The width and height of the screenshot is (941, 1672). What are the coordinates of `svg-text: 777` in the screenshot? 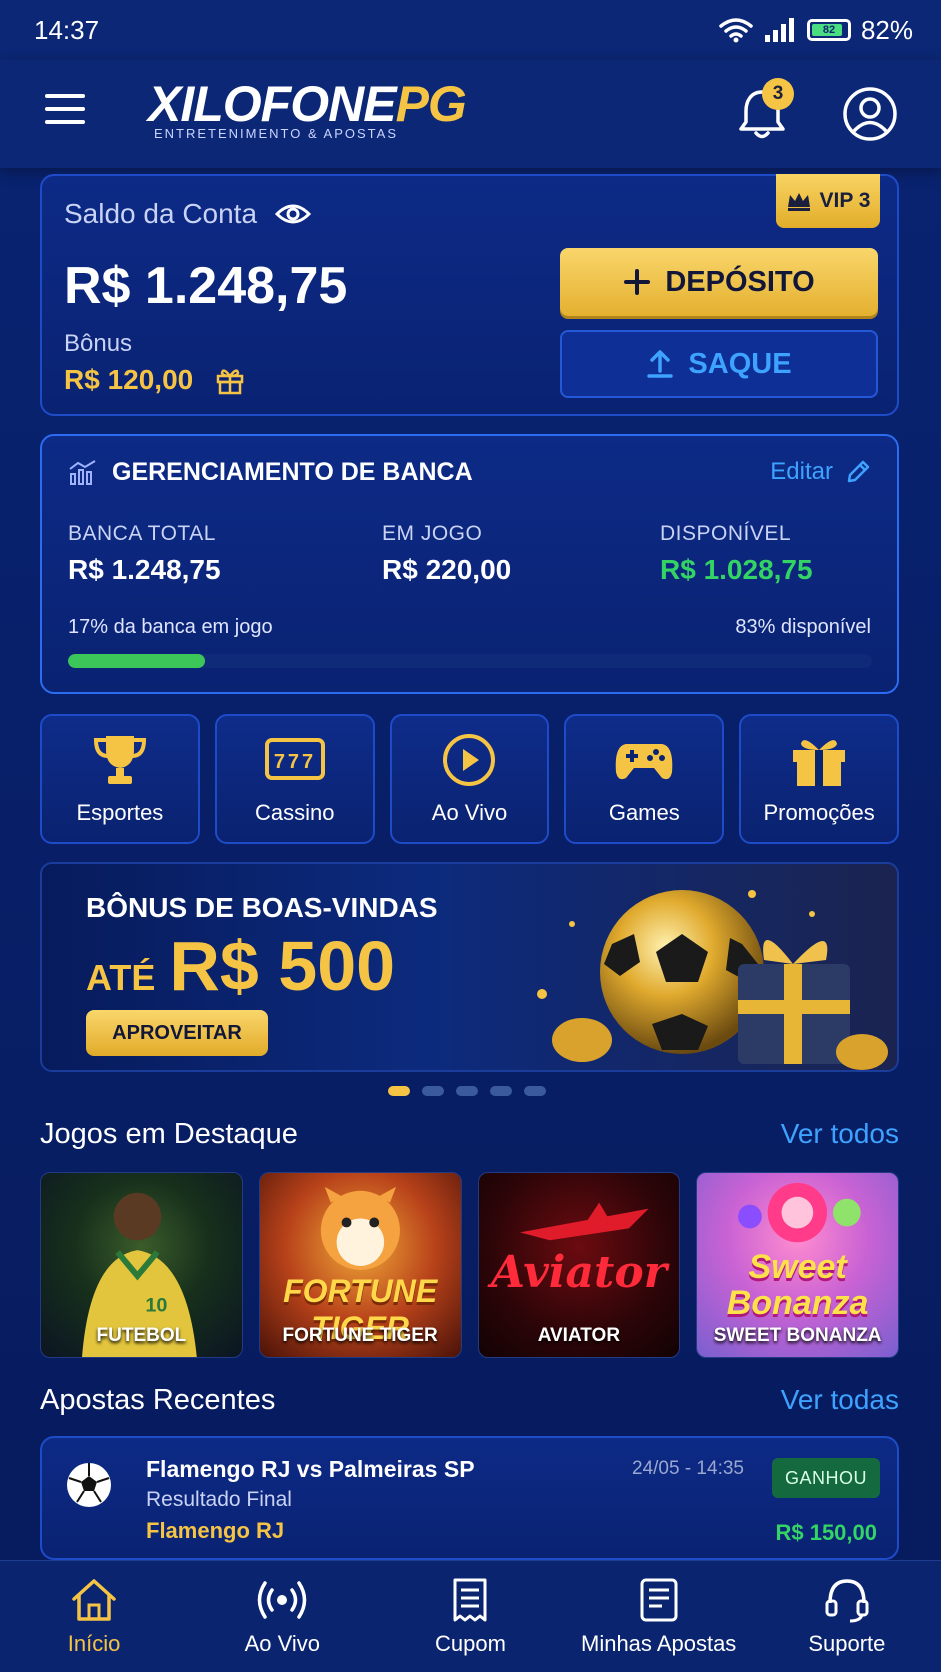 It's located at (295, 762).